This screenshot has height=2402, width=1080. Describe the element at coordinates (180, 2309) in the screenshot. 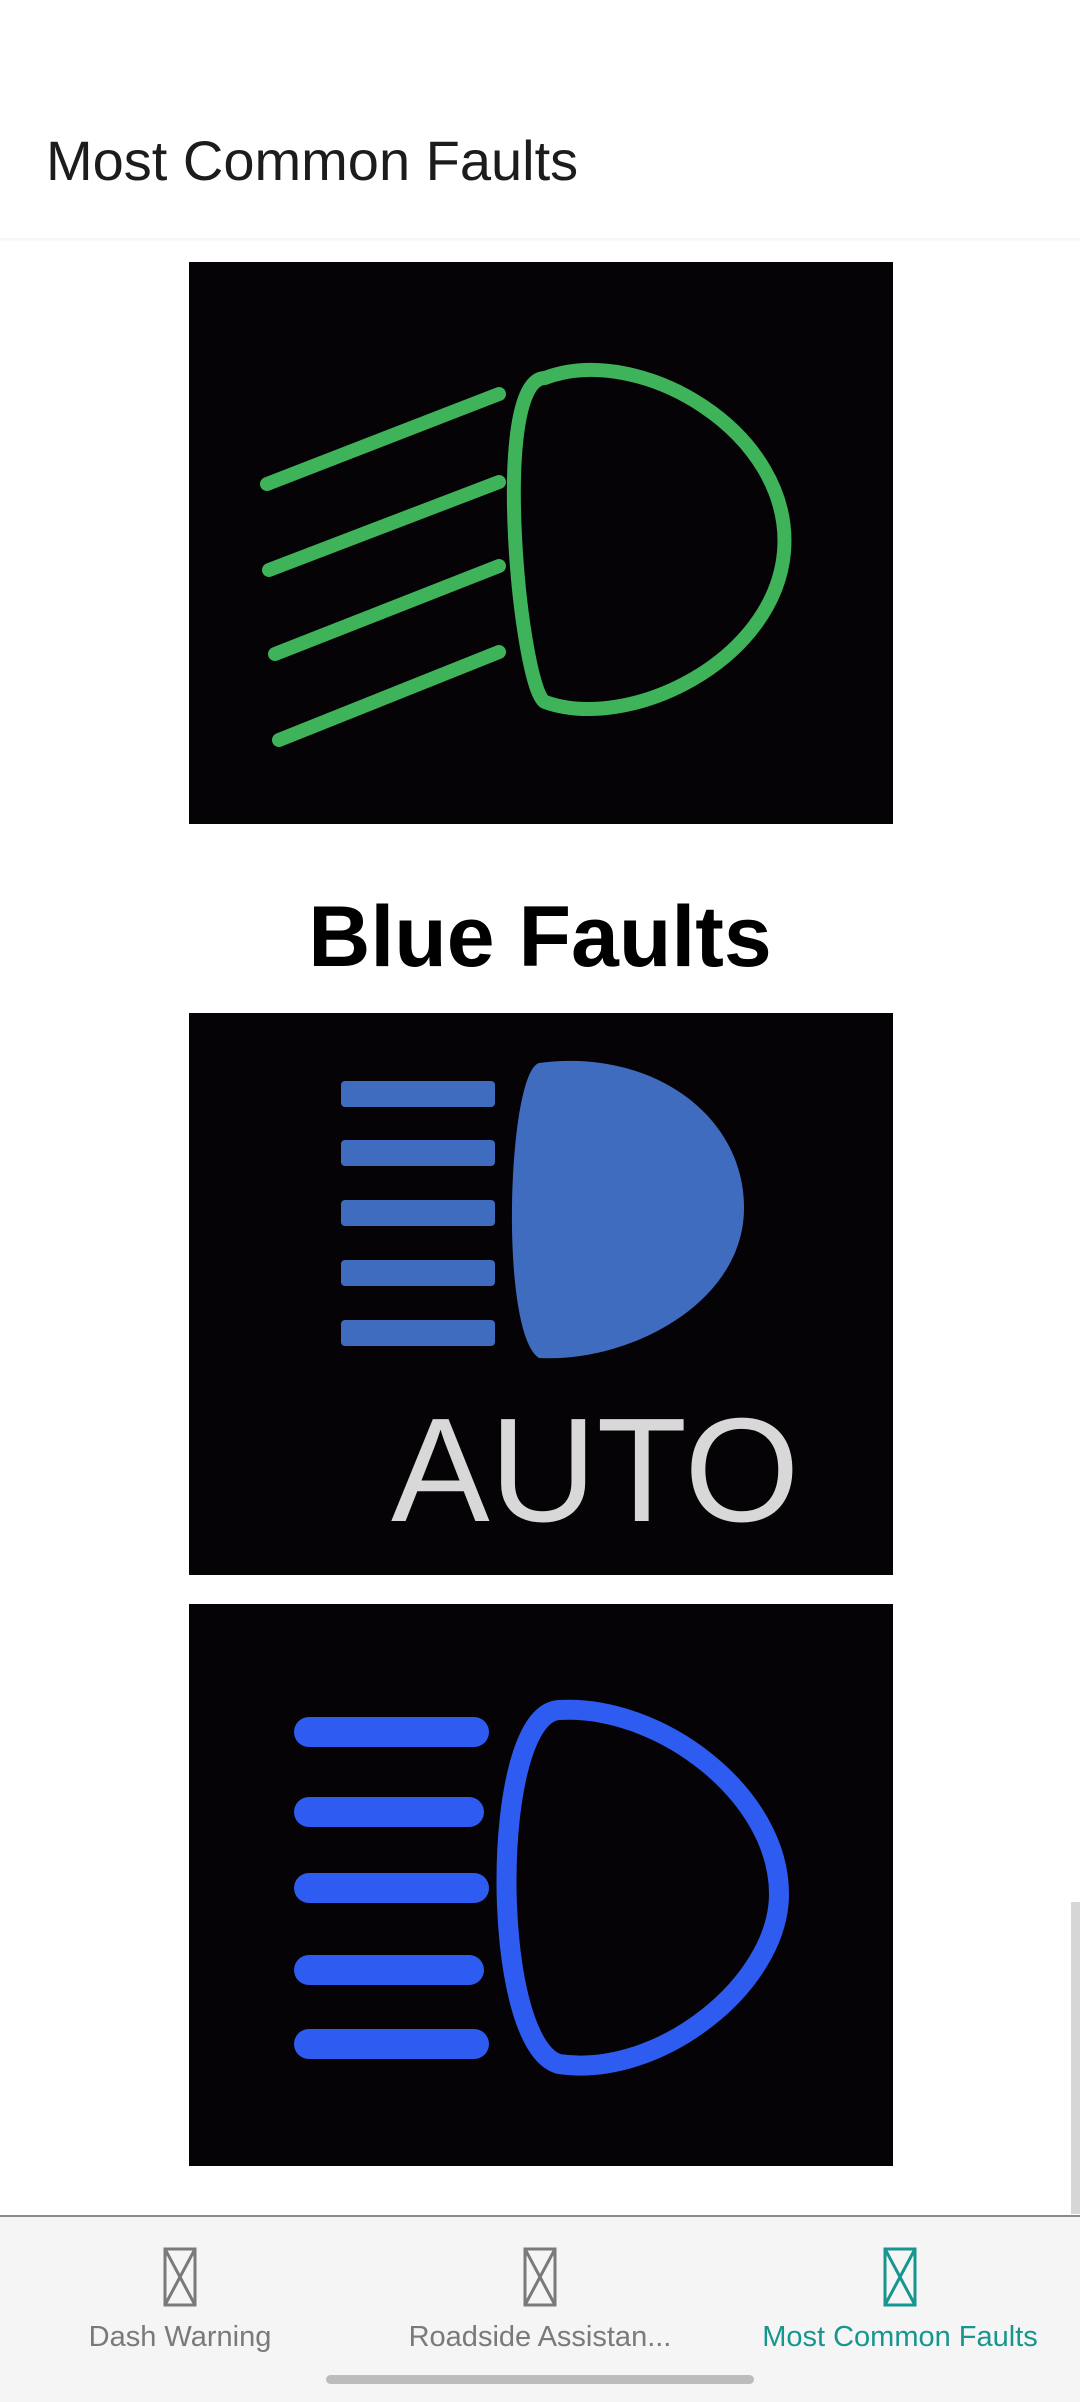

I see `nav-item-dash-warning: Dash Warning` at that location.